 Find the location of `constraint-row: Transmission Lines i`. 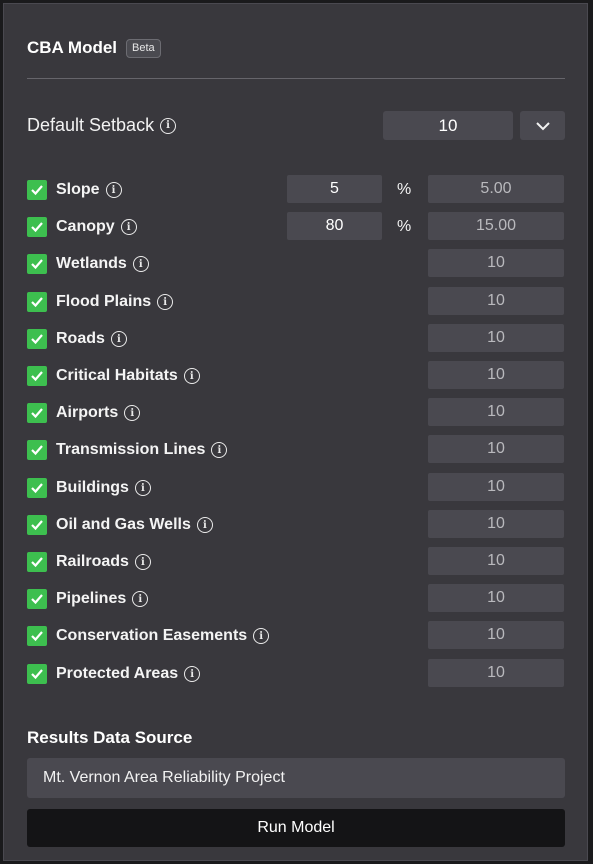

constraint-row: Transmission Lines i is located at coordinates (297, 449).